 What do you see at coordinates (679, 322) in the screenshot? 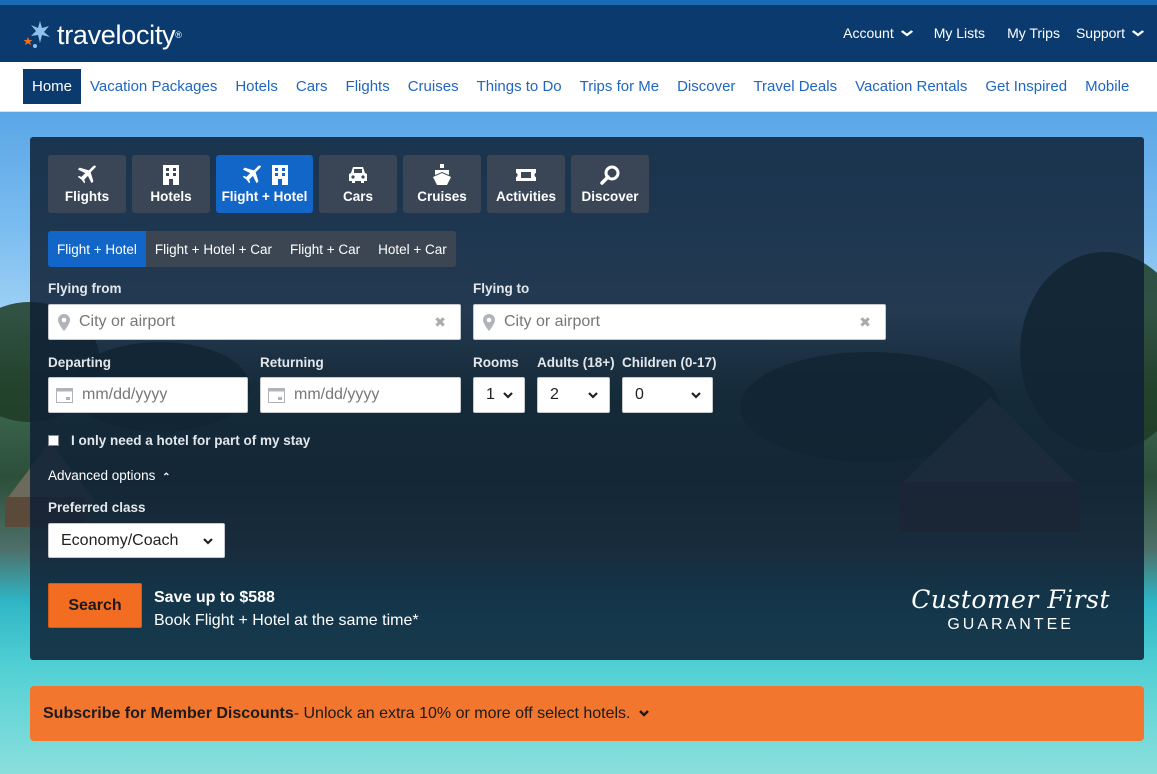
I see `flying-to-input: City or airport ✖` at bounding box center [679, 322].